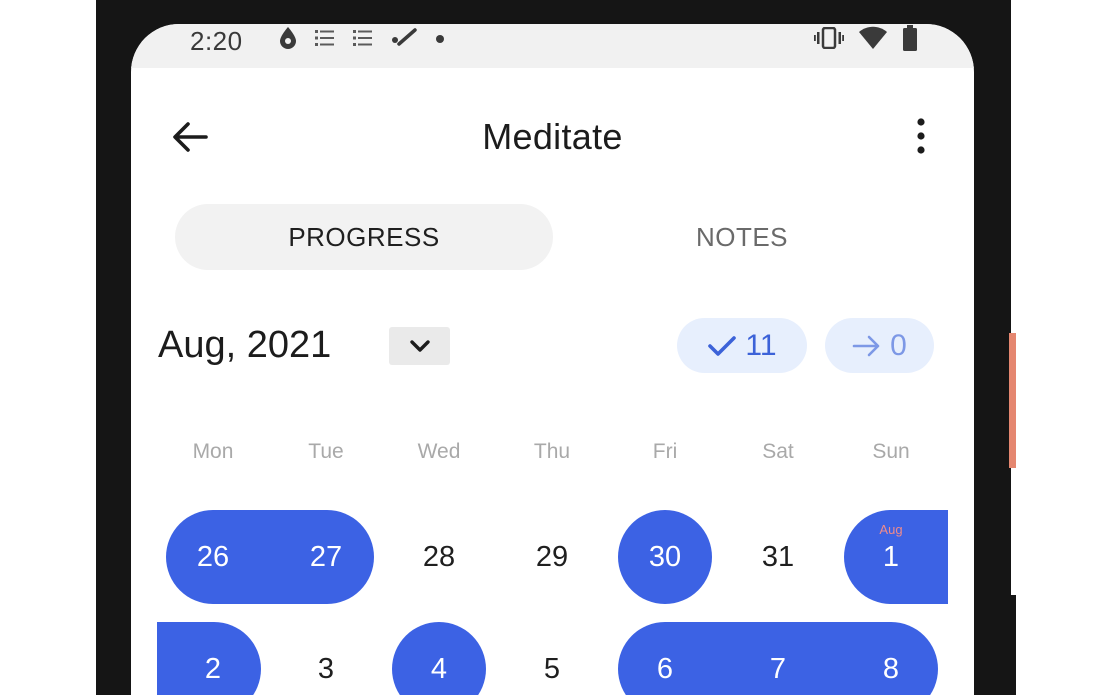  I want to click on day-number: 1, so click(891, 556).